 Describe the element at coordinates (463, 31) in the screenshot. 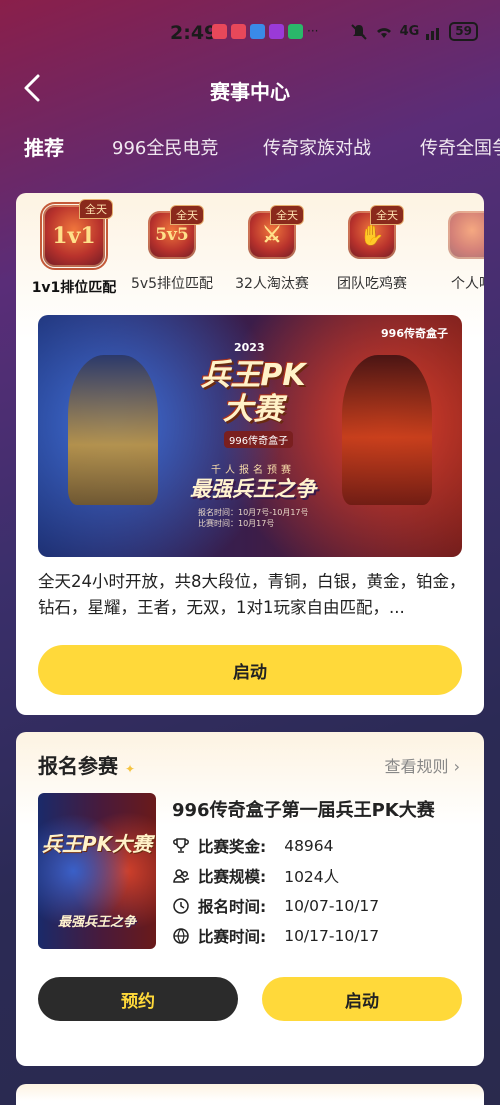

I see `battery-indicator: 59` at that location.